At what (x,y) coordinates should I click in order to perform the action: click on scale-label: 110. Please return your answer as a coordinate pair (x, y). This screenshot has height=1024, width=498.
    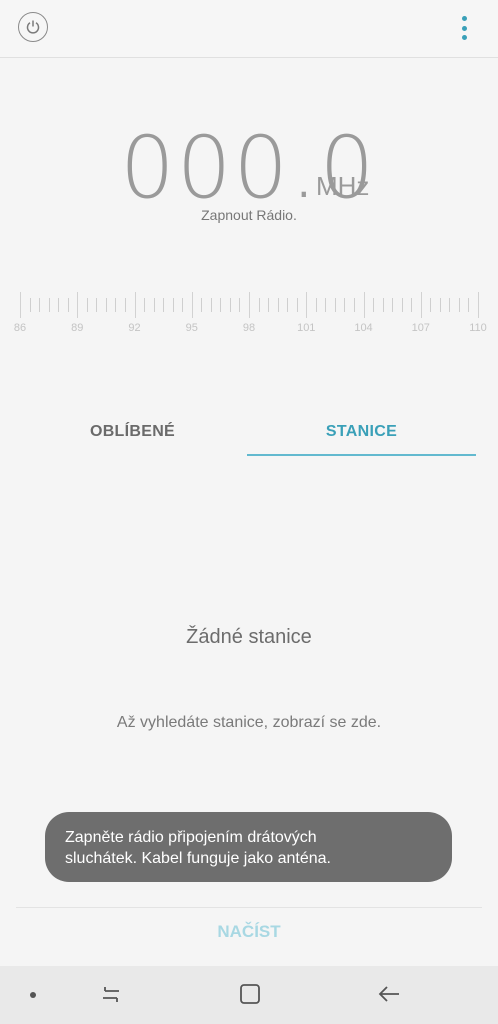
    Looking at the image, I should click on (478, 328).